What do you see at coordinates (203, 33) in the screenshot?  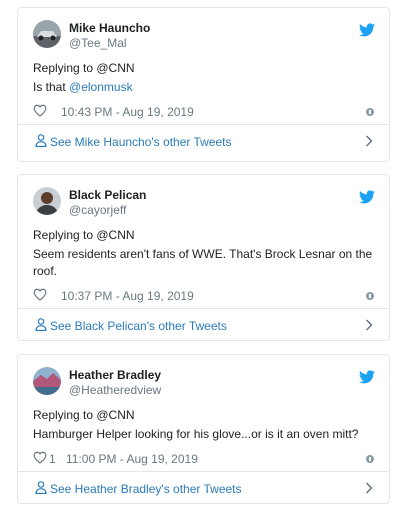 I see `tweet-header: Mike Hauncho @Tee_Mal` at bounding box center [203, 33].